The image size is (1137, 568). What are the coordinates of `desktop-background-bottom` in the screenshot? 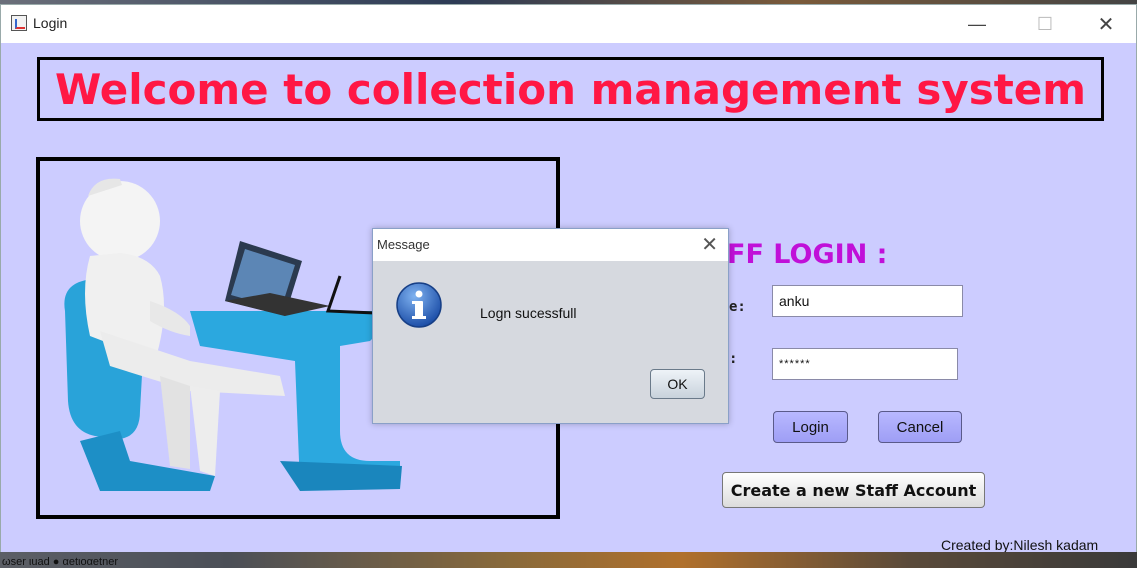 It's located at (568, 560).